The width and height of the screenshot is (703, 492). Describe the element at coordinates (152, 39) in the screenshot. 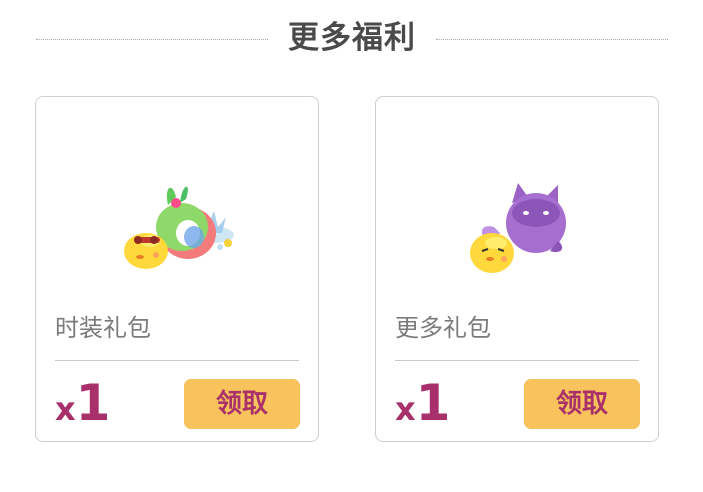

I see `header-divider-left` at that location.